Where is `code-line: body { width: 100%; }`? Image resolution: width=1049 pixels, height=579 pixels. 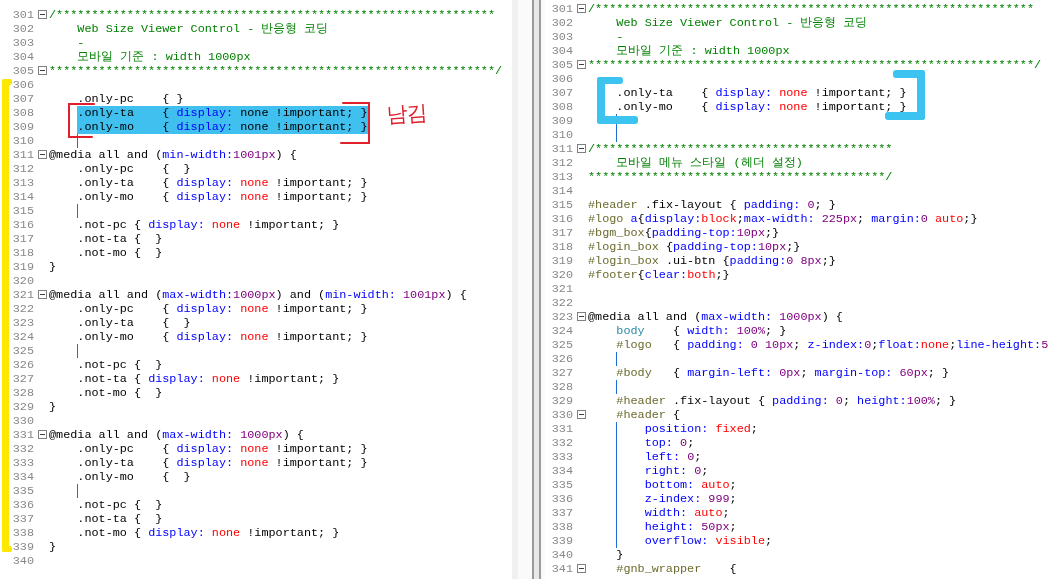 code-line: body { width: 100%; } is located at coordinates (701, 331).